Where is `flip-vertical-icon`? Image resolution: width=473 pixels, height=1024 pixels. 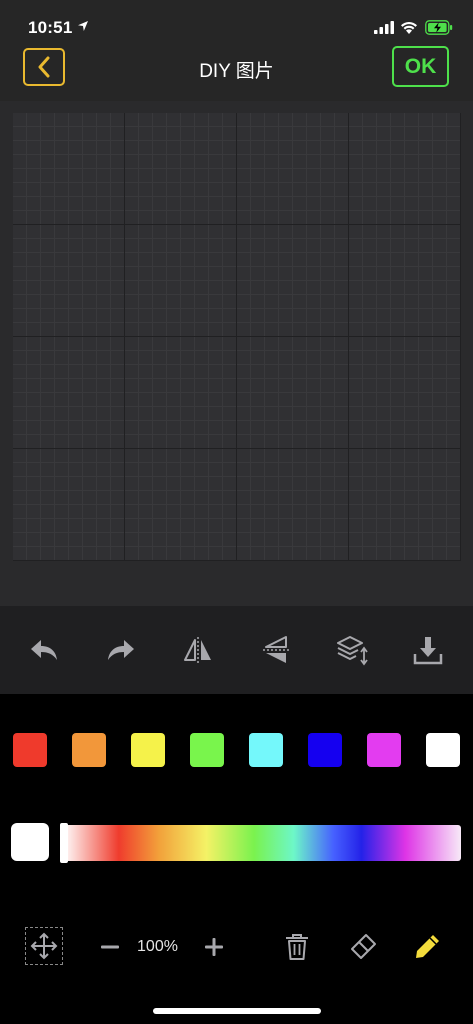 flip-vertical-icon is located at coordinates (276, 649).